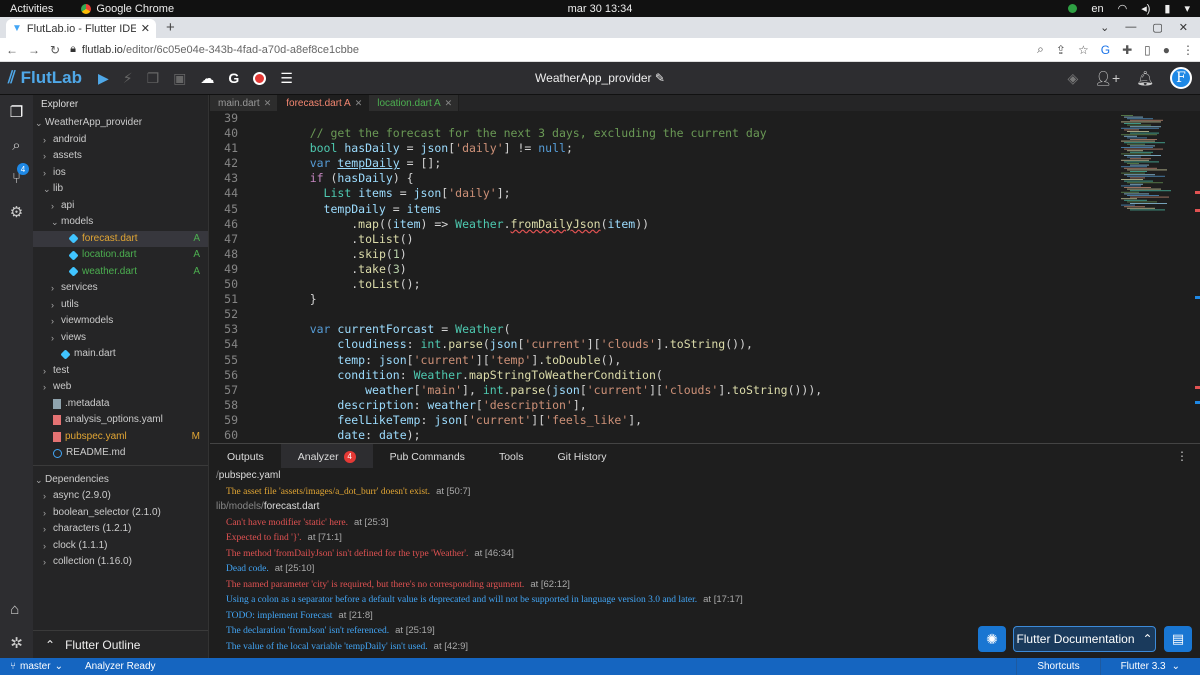 Image resolution: width=1200 pixels, height=675 pixels. Describe the element at coordinates (127, 9) in the screenshot. I see `app-menu: Google Chrome` at that location.